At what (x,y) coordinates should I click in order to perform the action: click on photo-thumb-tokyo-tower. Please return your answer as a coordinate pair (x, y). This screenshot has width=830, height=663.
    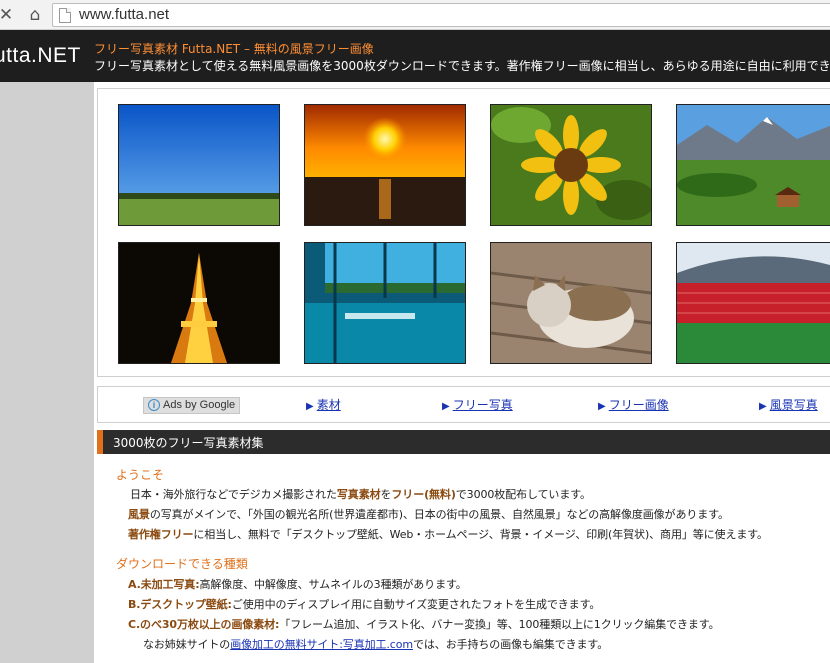
    Looking at the image, I should click on (199, 303).